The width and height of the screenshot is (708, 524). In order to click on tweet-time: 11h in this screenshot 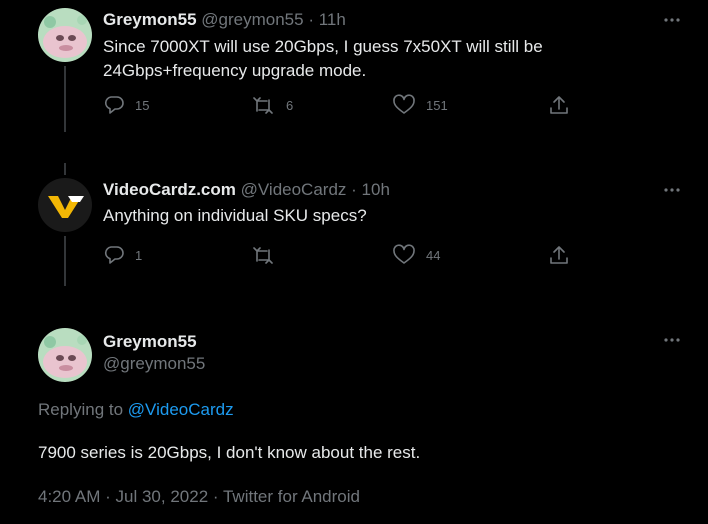, I will do `click(332, 19)`.